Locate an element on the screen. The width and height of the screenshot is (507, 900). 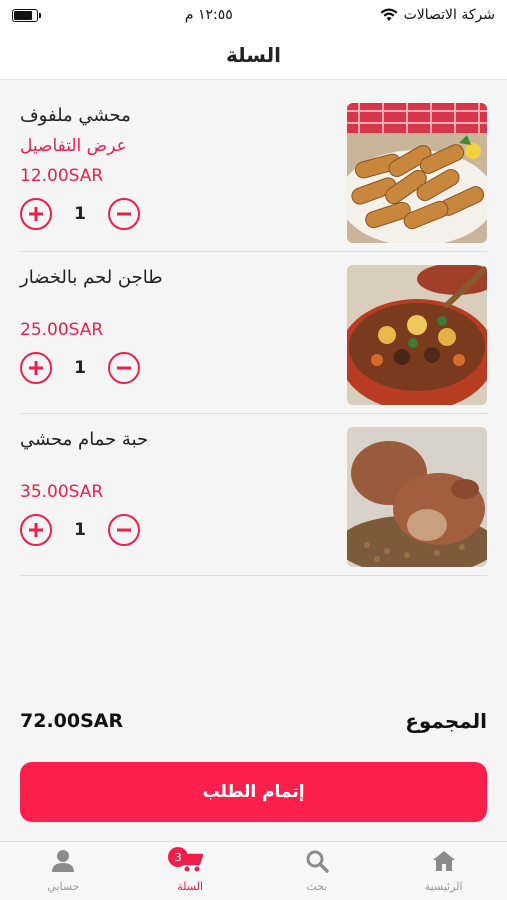
status-left is located at coordinates (26, 15).